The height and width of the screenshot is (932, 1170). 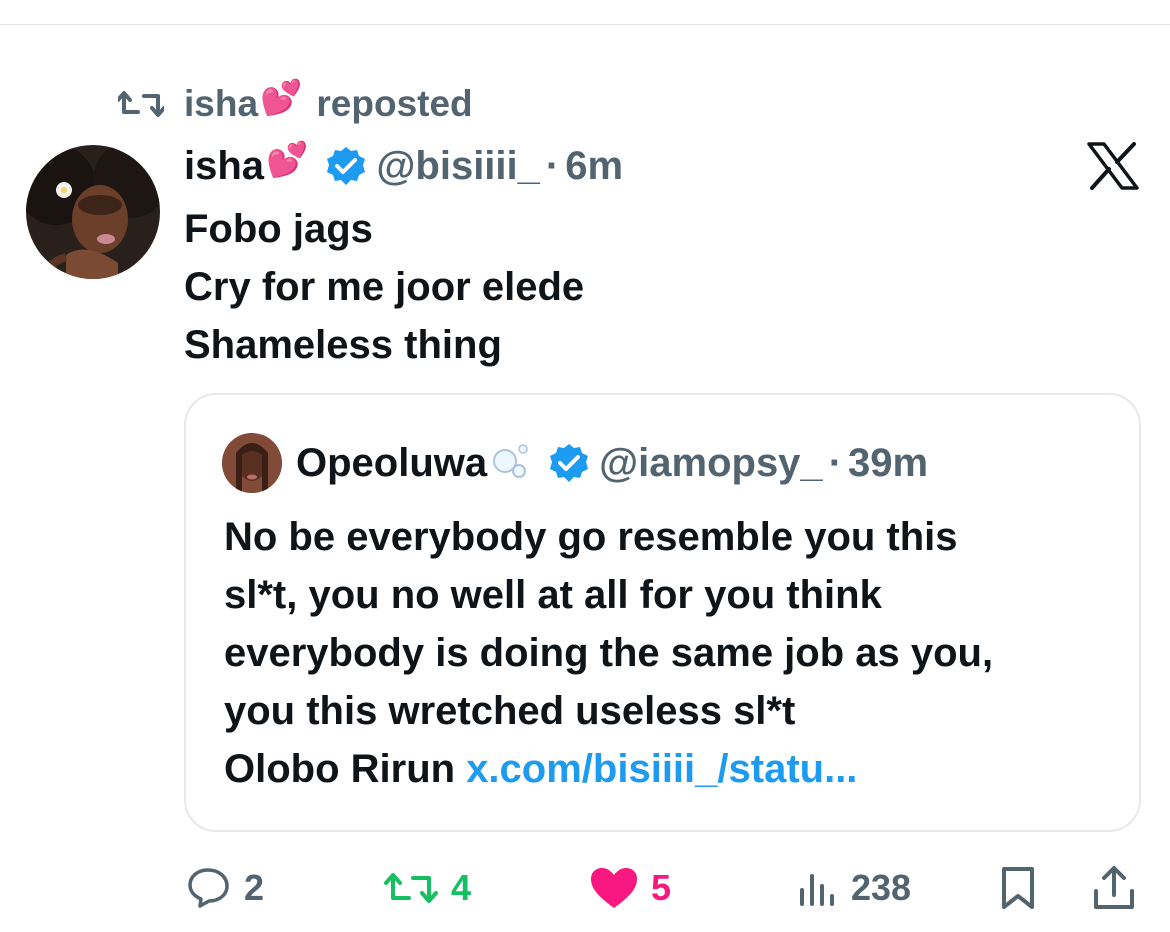 I want to click on reply-count: 2, so click(x=254, y=887).